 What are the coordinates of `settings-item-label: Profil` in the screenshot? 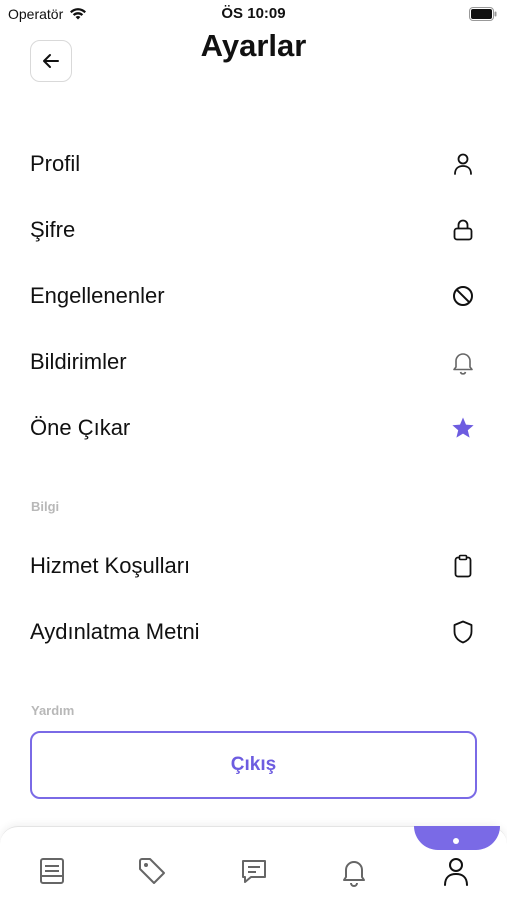 It's located at (55, 163).